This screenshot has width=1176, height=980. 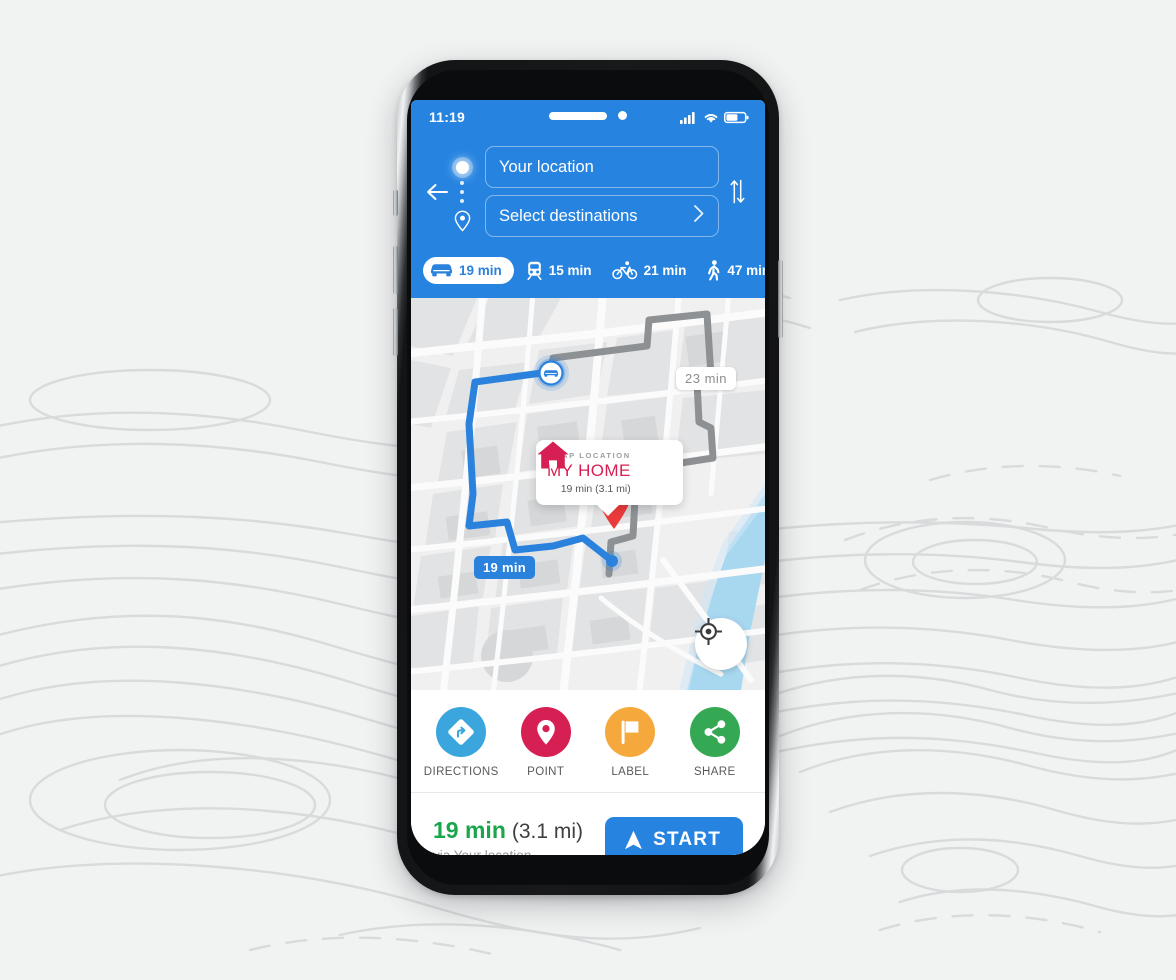 I want to click on action-directions-label: DIRECTIONS, so click(x=461, y=772).